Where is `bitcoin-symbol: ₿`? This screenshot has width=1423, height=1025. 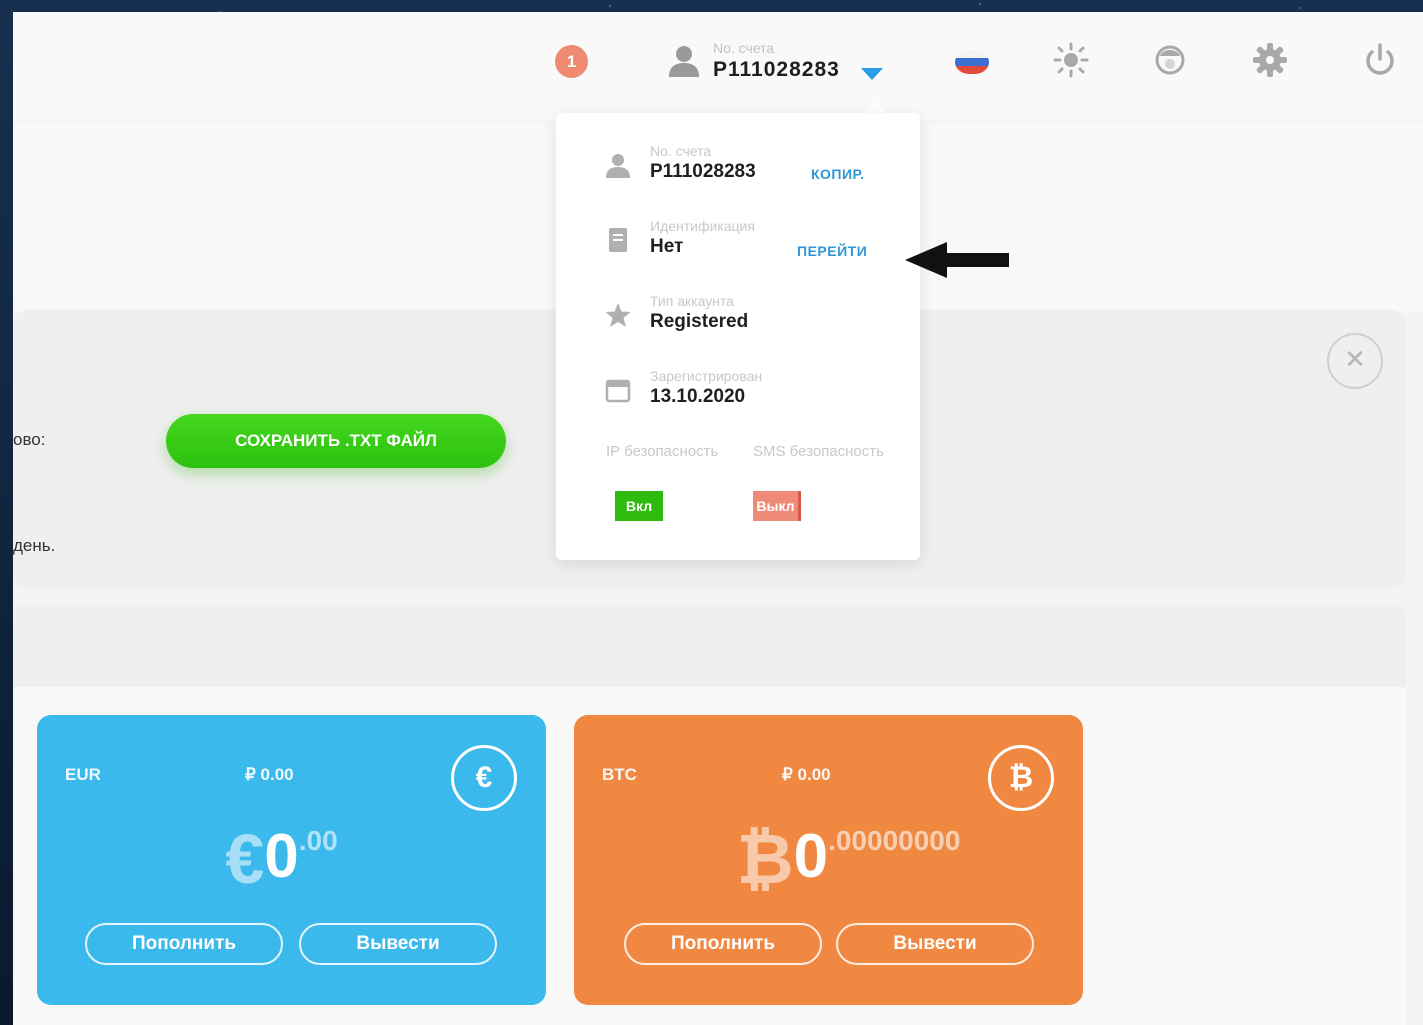 bitcoin-symbol: ₿ is located at coordinates (765, 859).